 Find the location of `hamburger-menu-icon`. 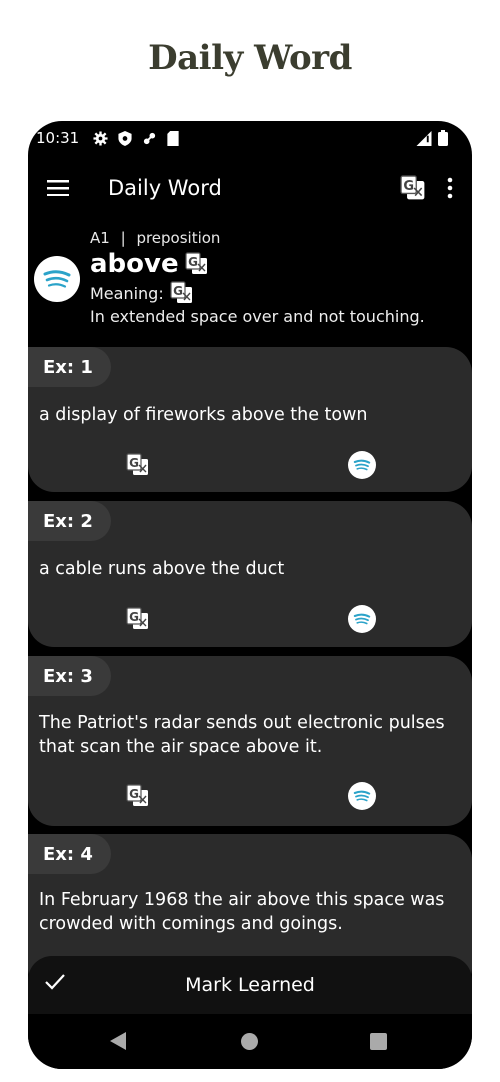

hamburger-menu-icon is located at coordinates (58, 188).